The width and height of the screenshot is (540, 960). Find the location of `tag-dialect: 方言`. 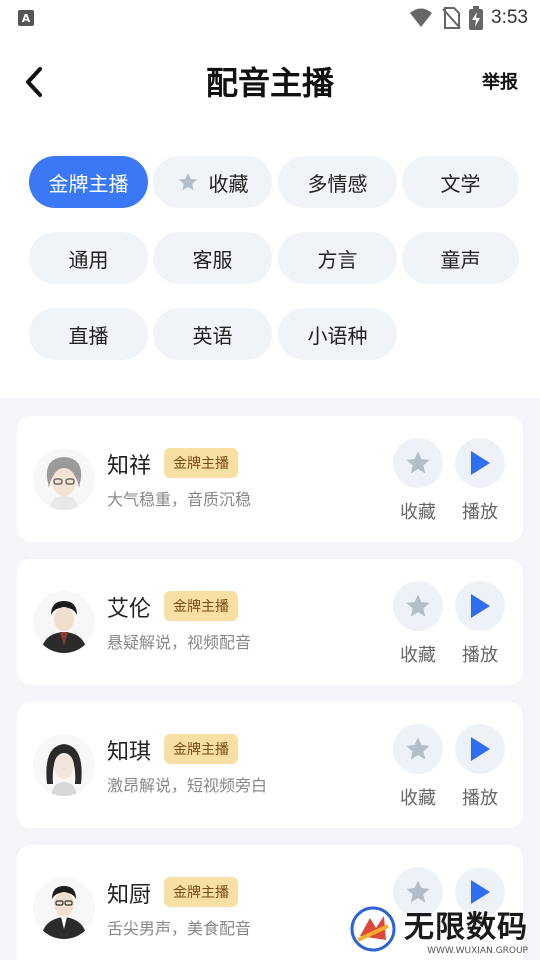

tag-dialect: 方言 is located at coordinates (337, 258).